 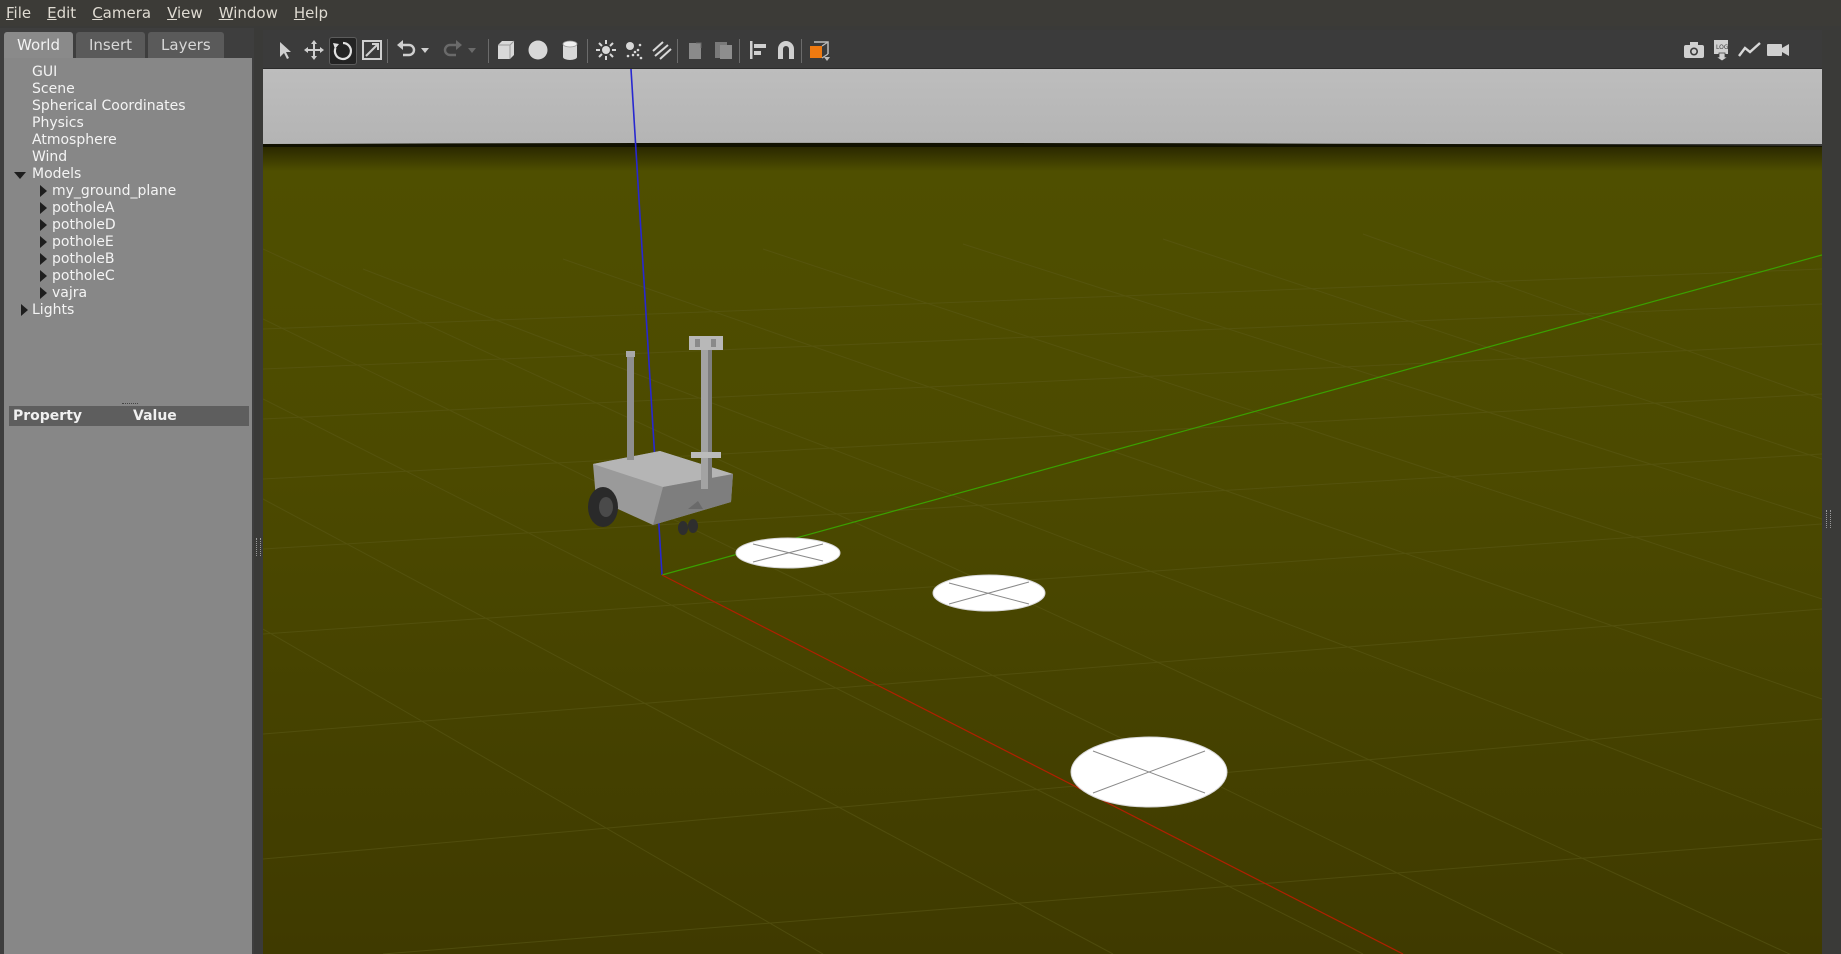 I want to click on tree-item-label: potholeD, so click(x=84, y=225).